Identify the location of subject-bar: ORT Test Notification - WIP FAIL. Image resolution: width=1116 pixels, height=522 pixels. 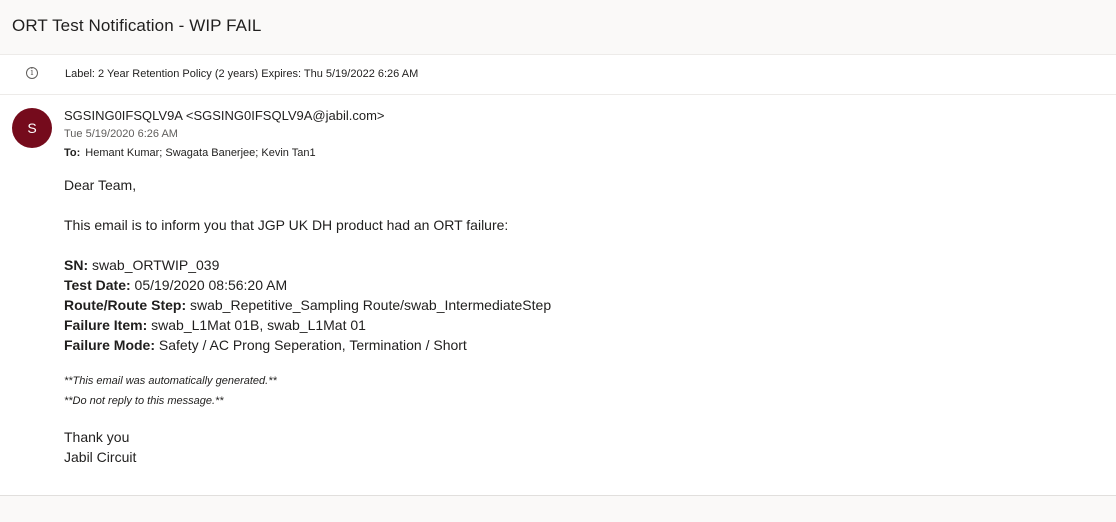
(558, 27).